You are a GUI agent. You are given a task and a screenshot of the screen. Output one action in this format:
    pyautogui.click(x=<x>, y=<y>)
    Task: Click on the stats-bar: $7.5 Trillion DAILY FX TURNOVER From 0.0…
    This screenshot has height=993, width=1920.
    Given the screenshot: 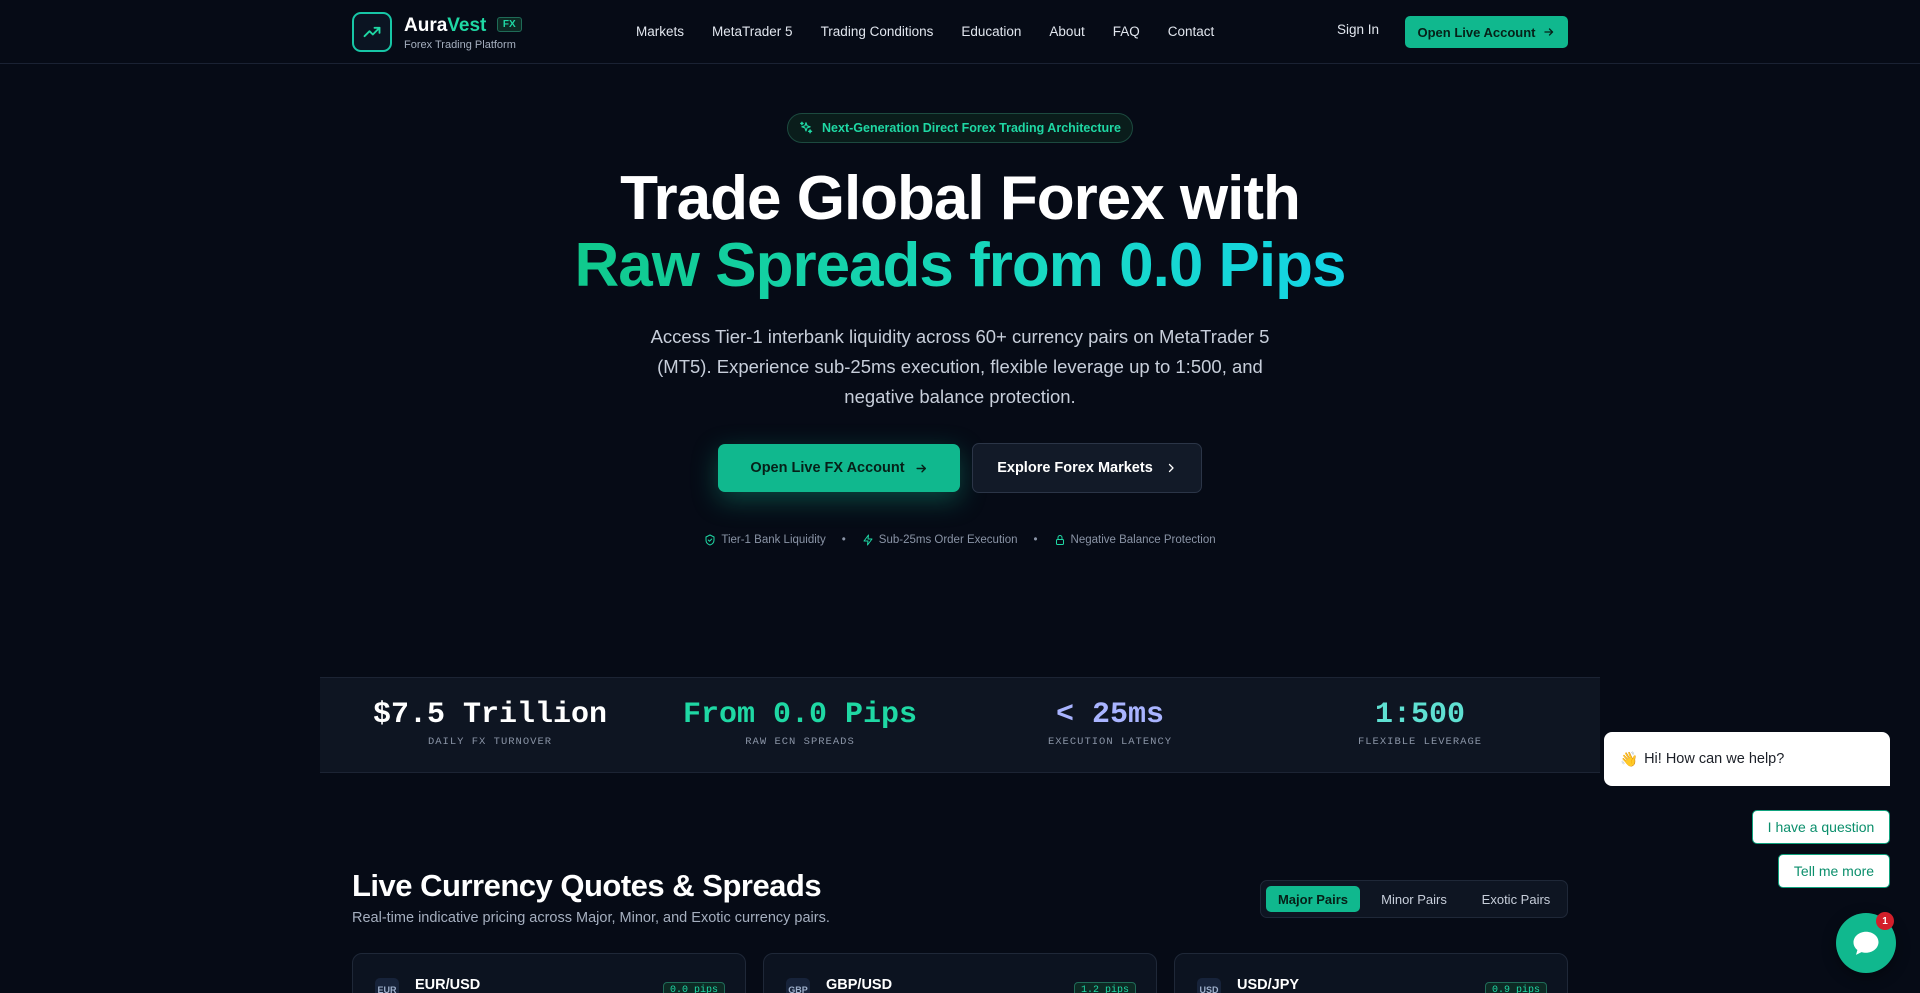 What is the action you would take?
    pyautogui.click(x=960, y=725)
    